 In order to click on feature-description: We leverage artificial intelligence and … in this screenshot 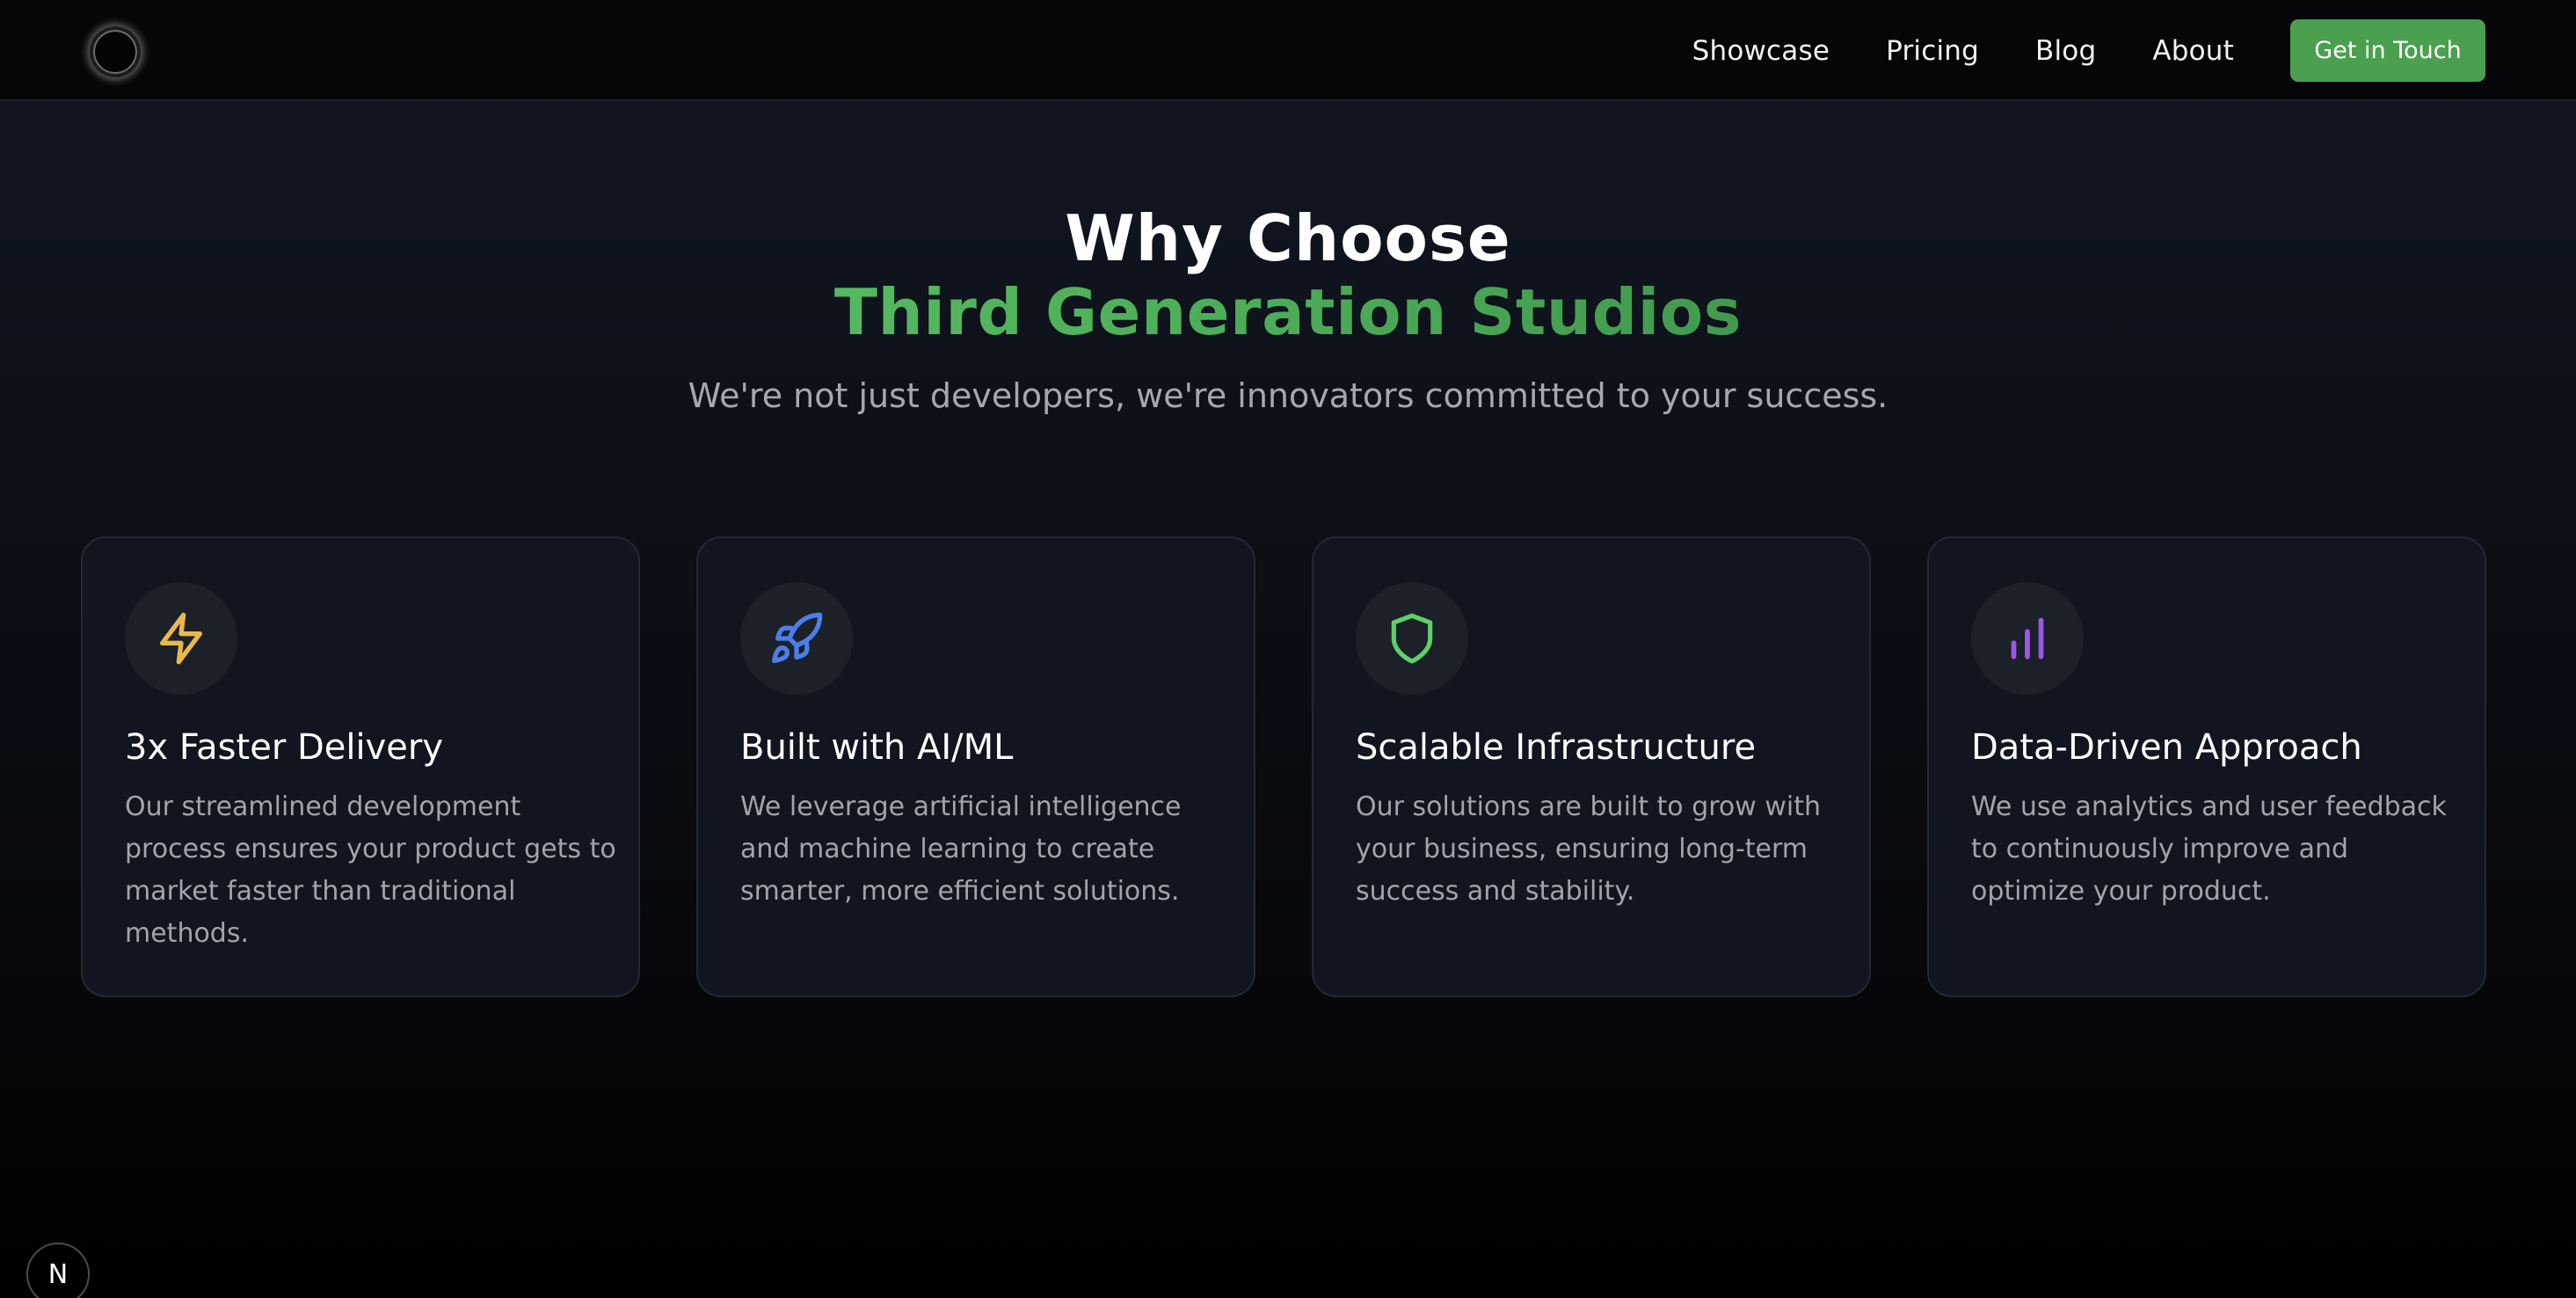, I will do `click(961, 849)`.